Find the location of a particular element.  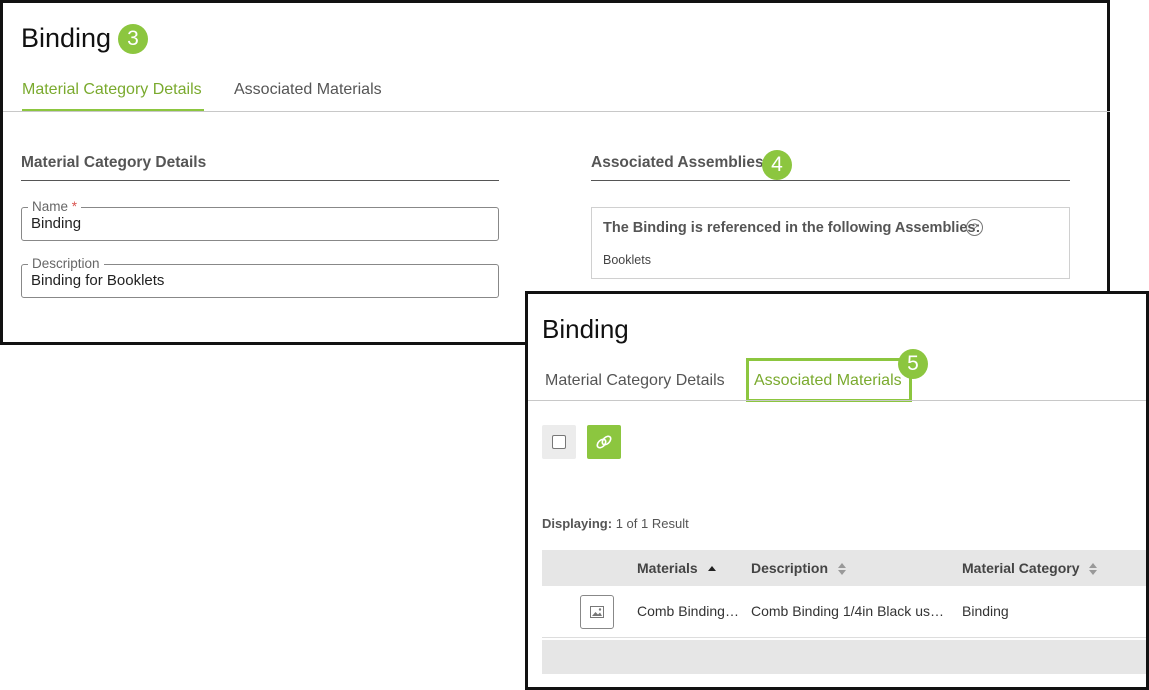

image-icon is located at coordinates (597, 612).